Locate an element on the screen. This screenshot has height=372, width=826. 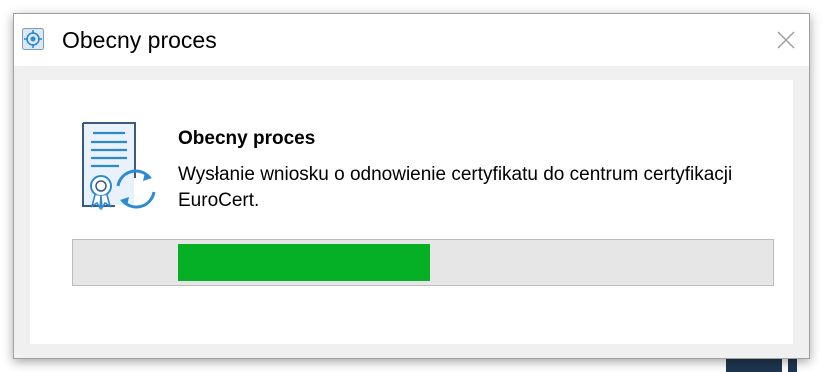
window-title: Obecny proces is located at coordinates (139, 40).